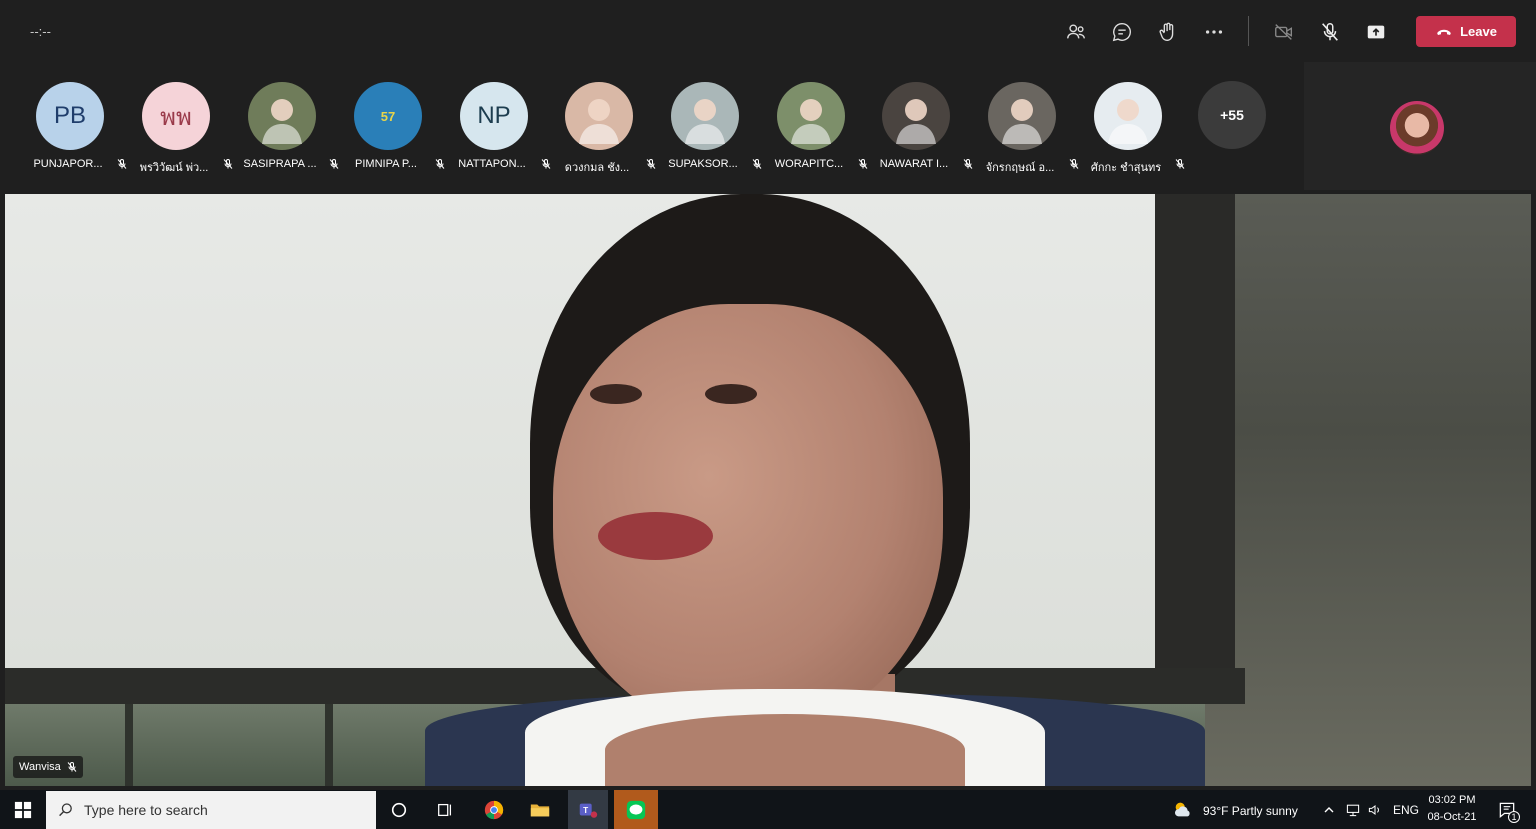 The height and width of the screenshot is (829, 1536). What do you see at coordinates (1126, 168) in the screenshot?
I see `participant-name: ศักกะ ชำสุนทร` at bounding box center [1126, 168].